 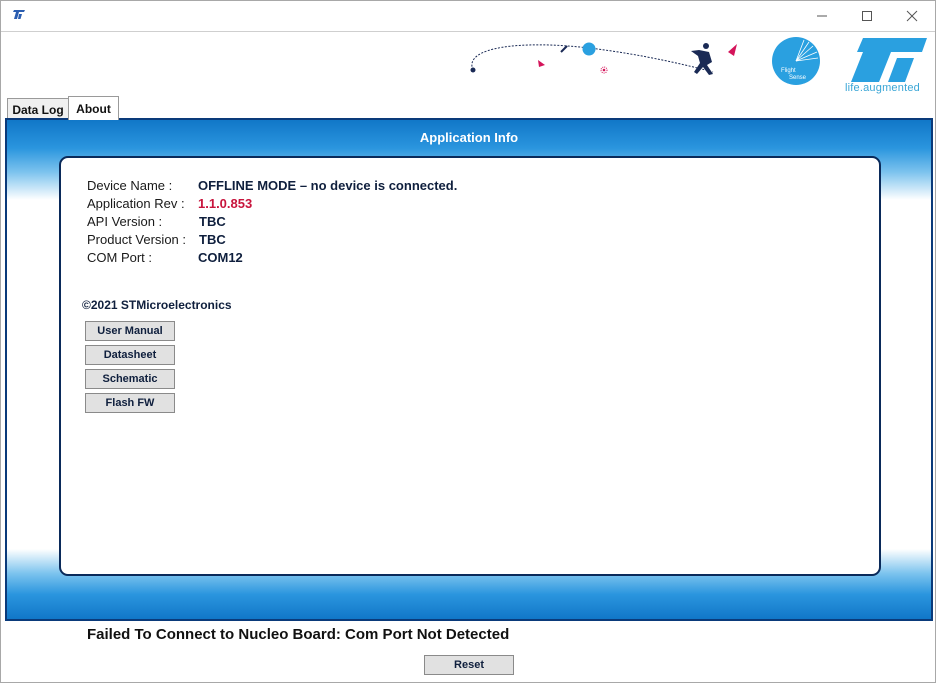 I want to click on close-icon, so click(x=912, y=16).